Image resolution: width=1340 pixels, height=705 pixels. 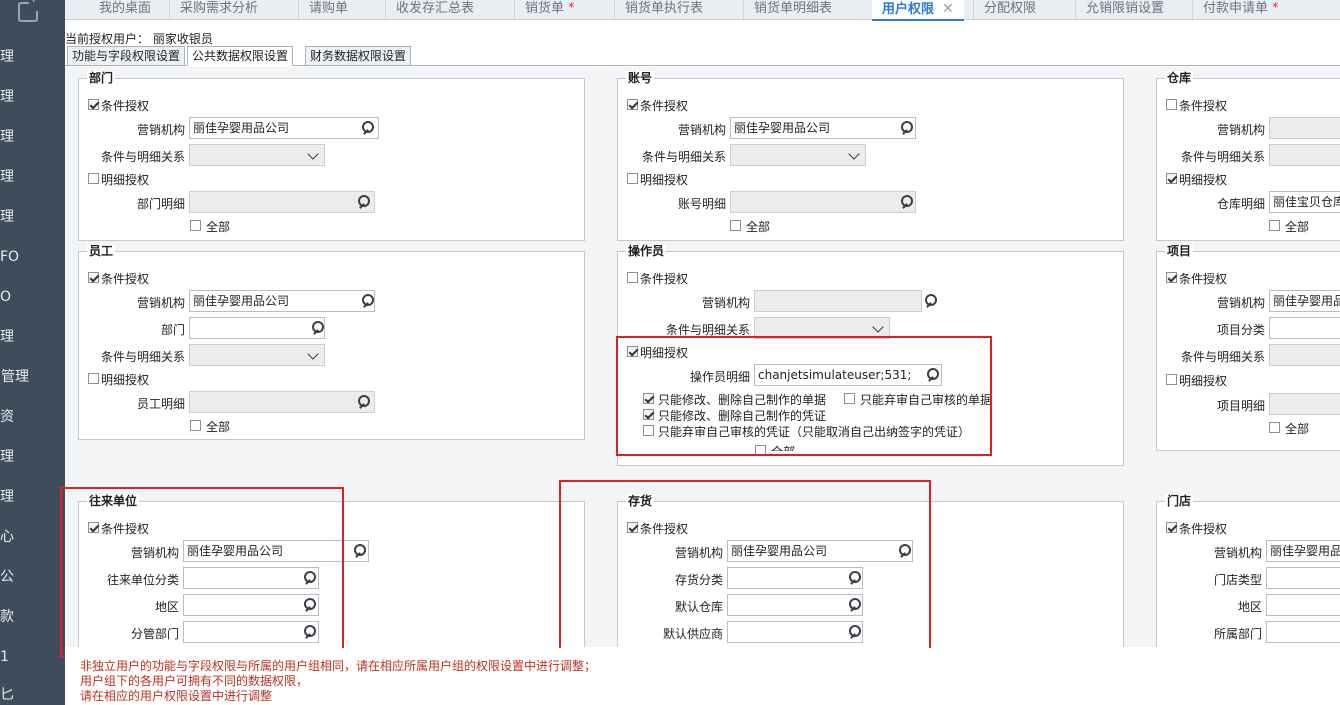 What do you see at coordinates (282, 402) in the screenshot?
I see `employee-detail-input` at bounding box center [282, 402].